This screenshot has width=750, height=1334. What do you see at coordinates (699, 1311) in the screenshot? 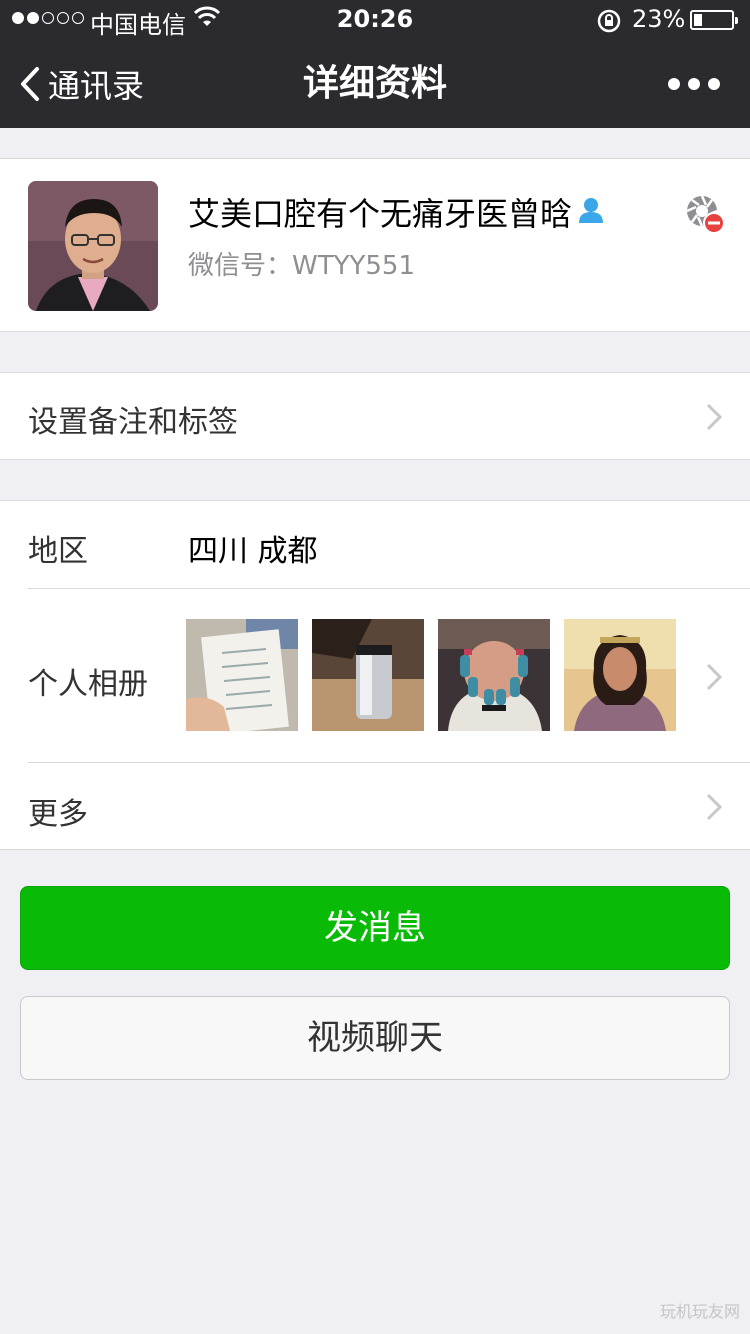
I see `watermark: 玩机玩友网` at bounding box center [699, 1311].